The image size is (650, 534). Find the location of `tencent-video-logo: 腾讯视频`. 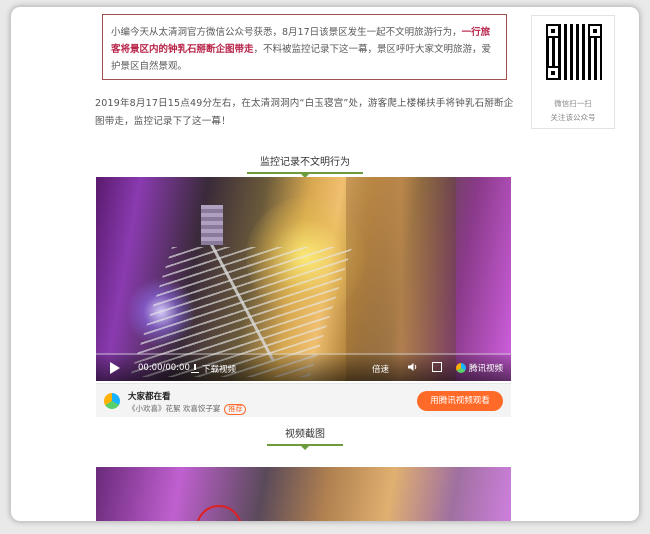

tencent-video-logo: 腾讯视频 is located at coordinates (479, 368).